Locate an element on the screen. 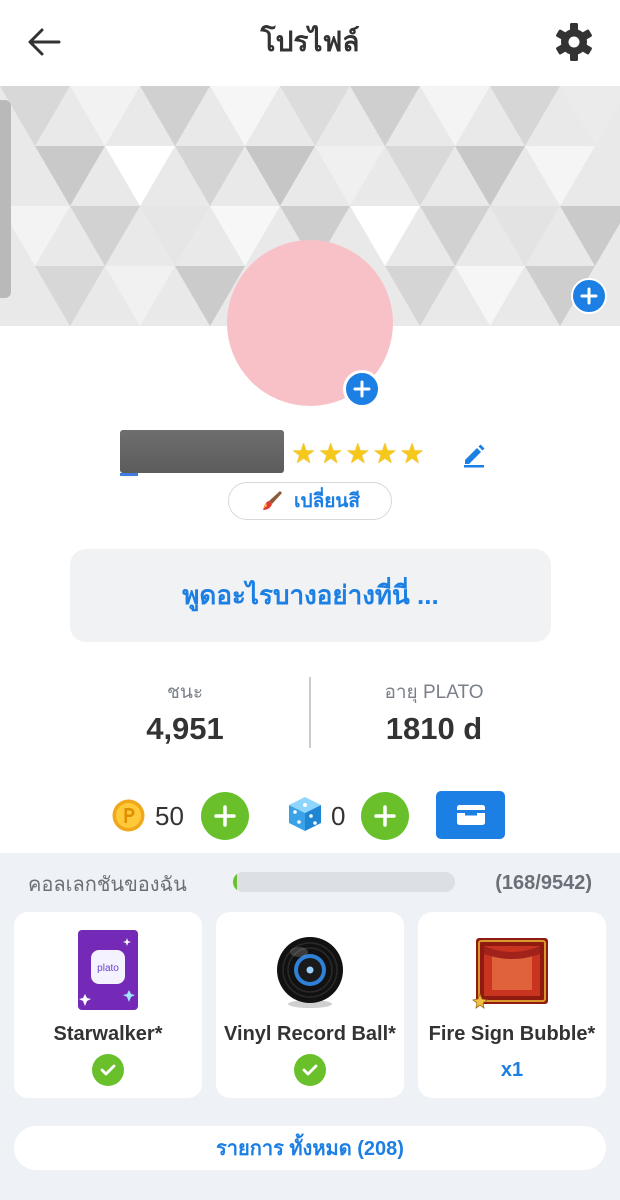 The image size is (620, 1200). collection-title: คอลเลกชันของฉัน is located at coordinates (107, 885).